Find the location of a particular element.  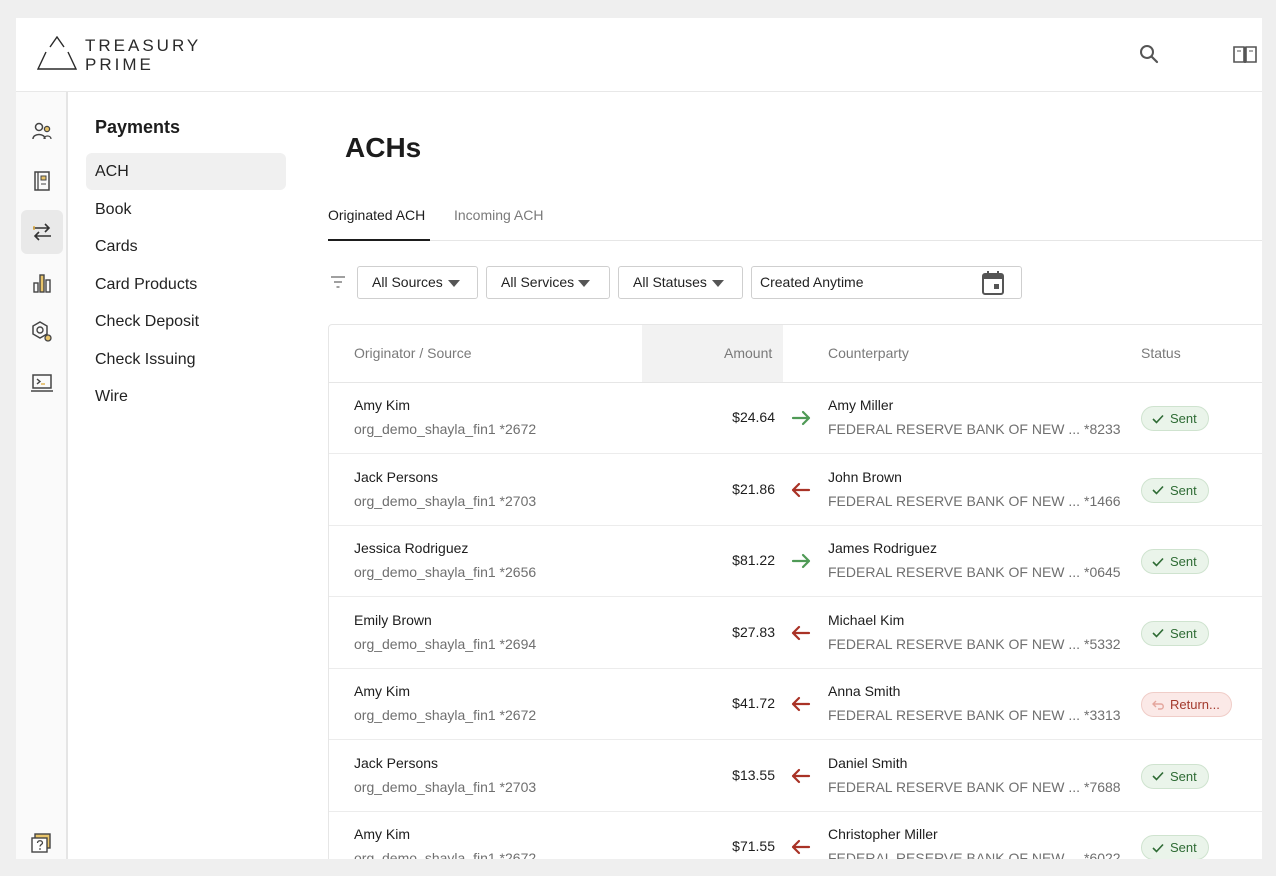

filter-icon is located at coordinates (338, 282).